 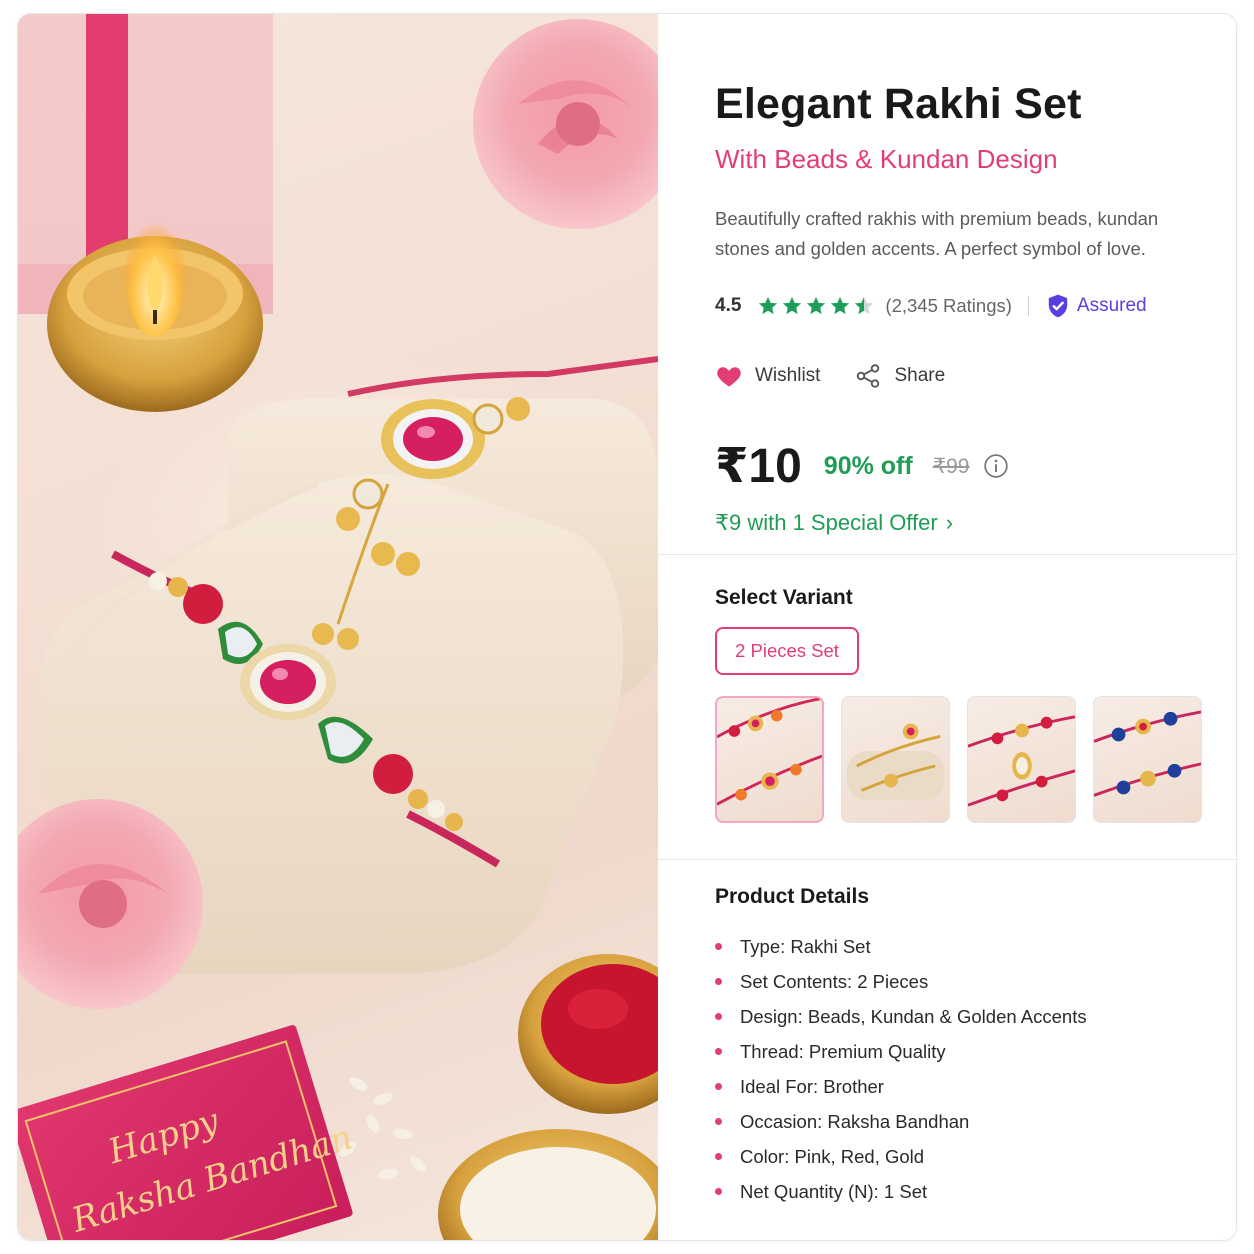 What do you see at coordinates (901, 1086) in the screenshot?
I see `details-item: Ideal For: Brother` at bounding box center [901, 1086].